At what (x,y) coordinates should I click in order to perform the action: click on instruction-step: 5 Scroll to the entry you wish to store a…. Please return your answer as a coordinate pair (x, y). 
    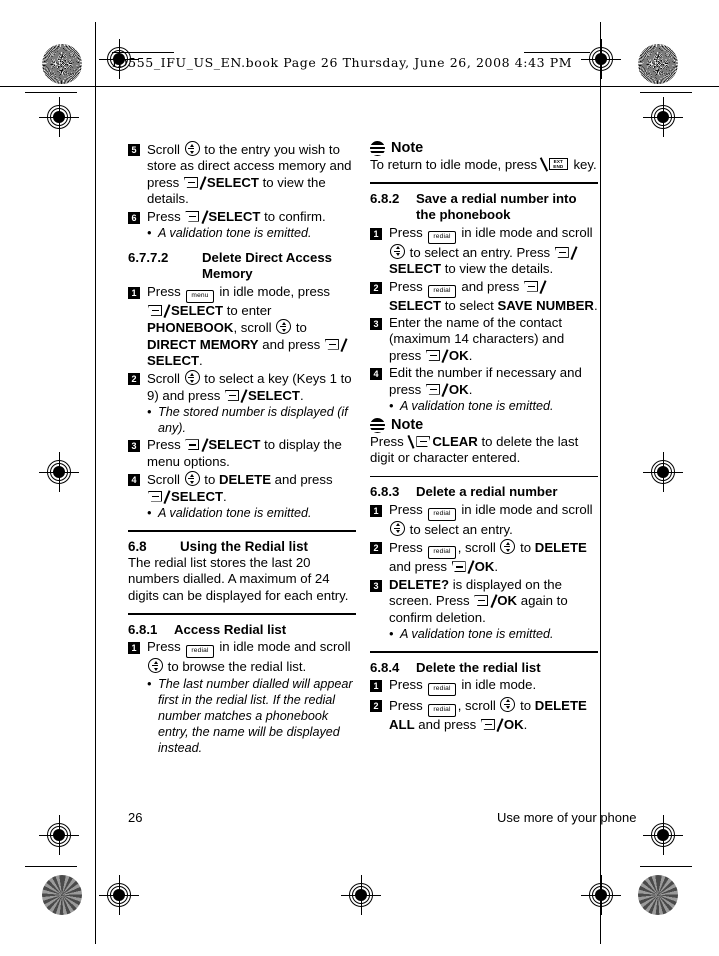
    Looking at the image, I should click on (242, 174).